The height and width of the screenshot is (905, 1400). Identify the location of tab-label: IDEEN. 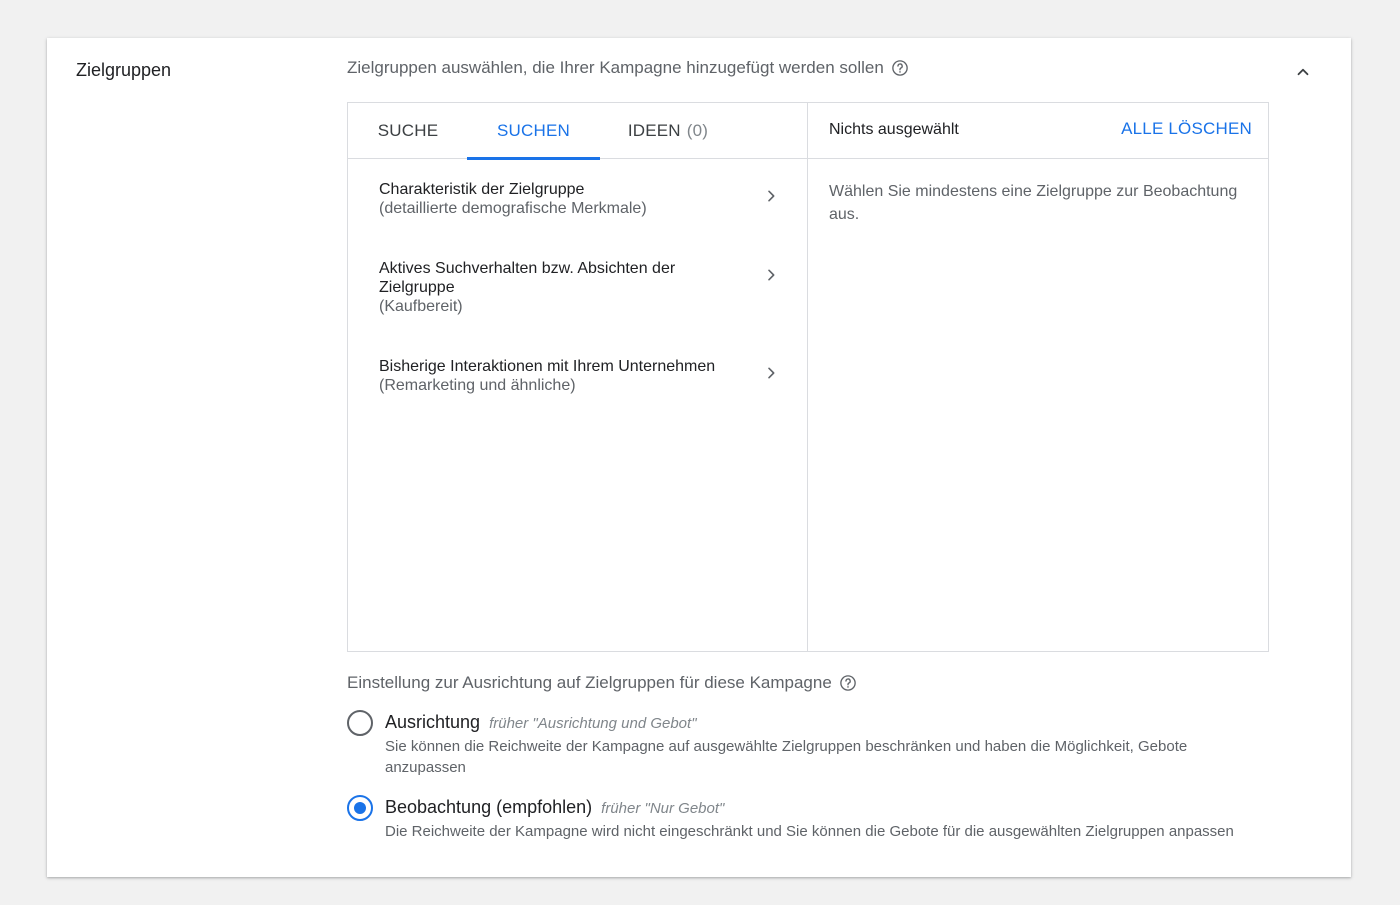
(654, 130).